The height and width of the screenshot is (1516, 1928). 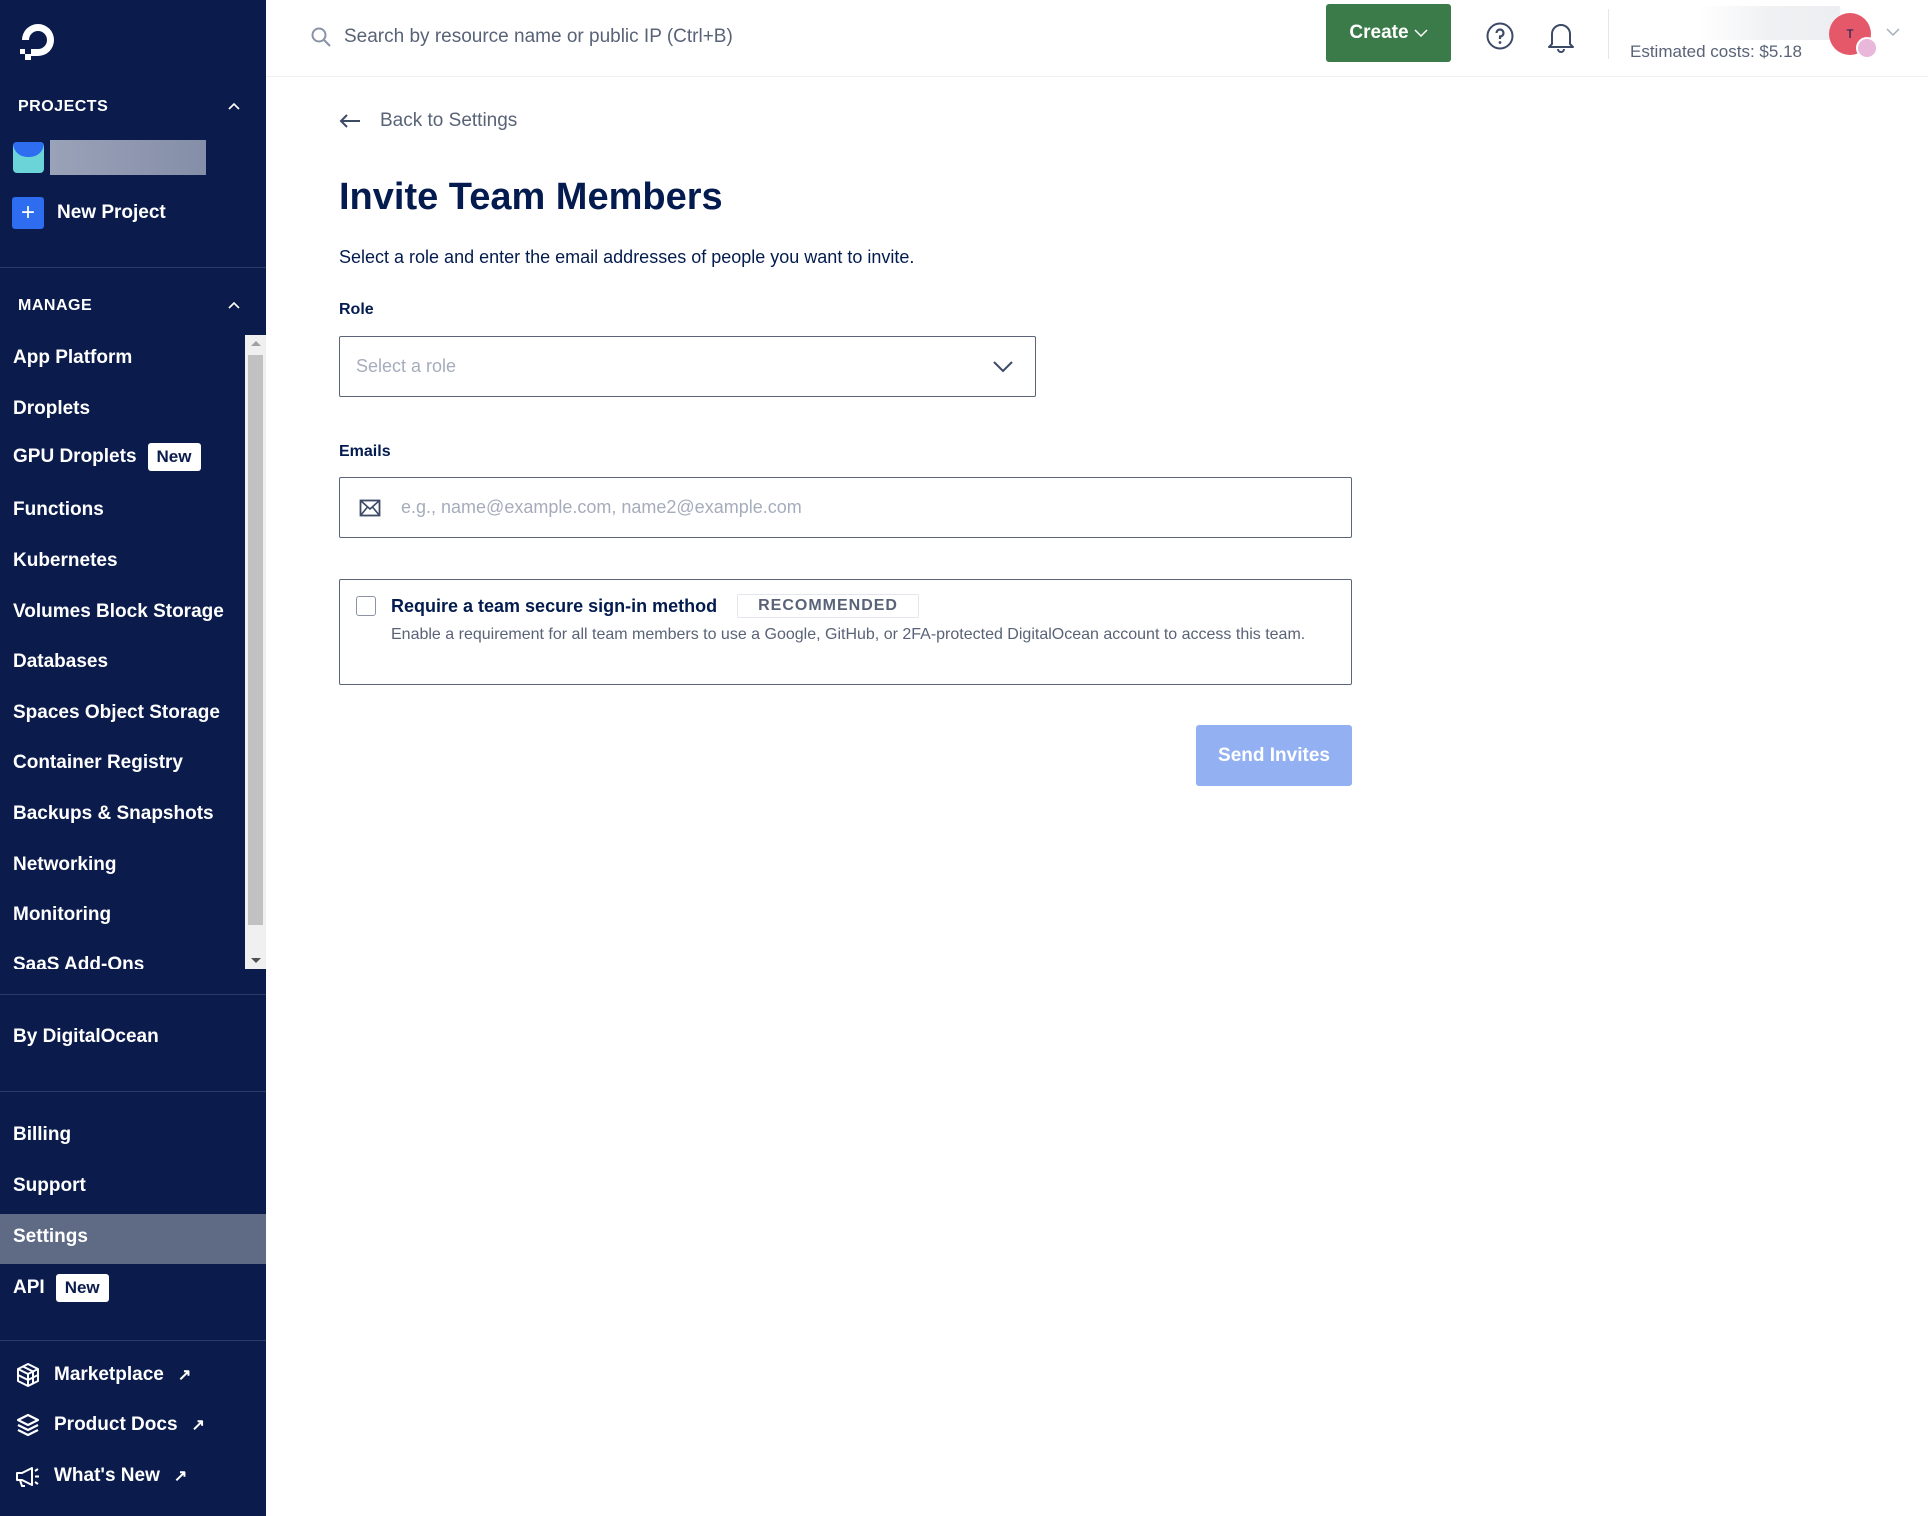 What do you see at coordinates (1770, 23) in the screenshot?
I see `account-name-redacted` at bounding box center [1770, 23].